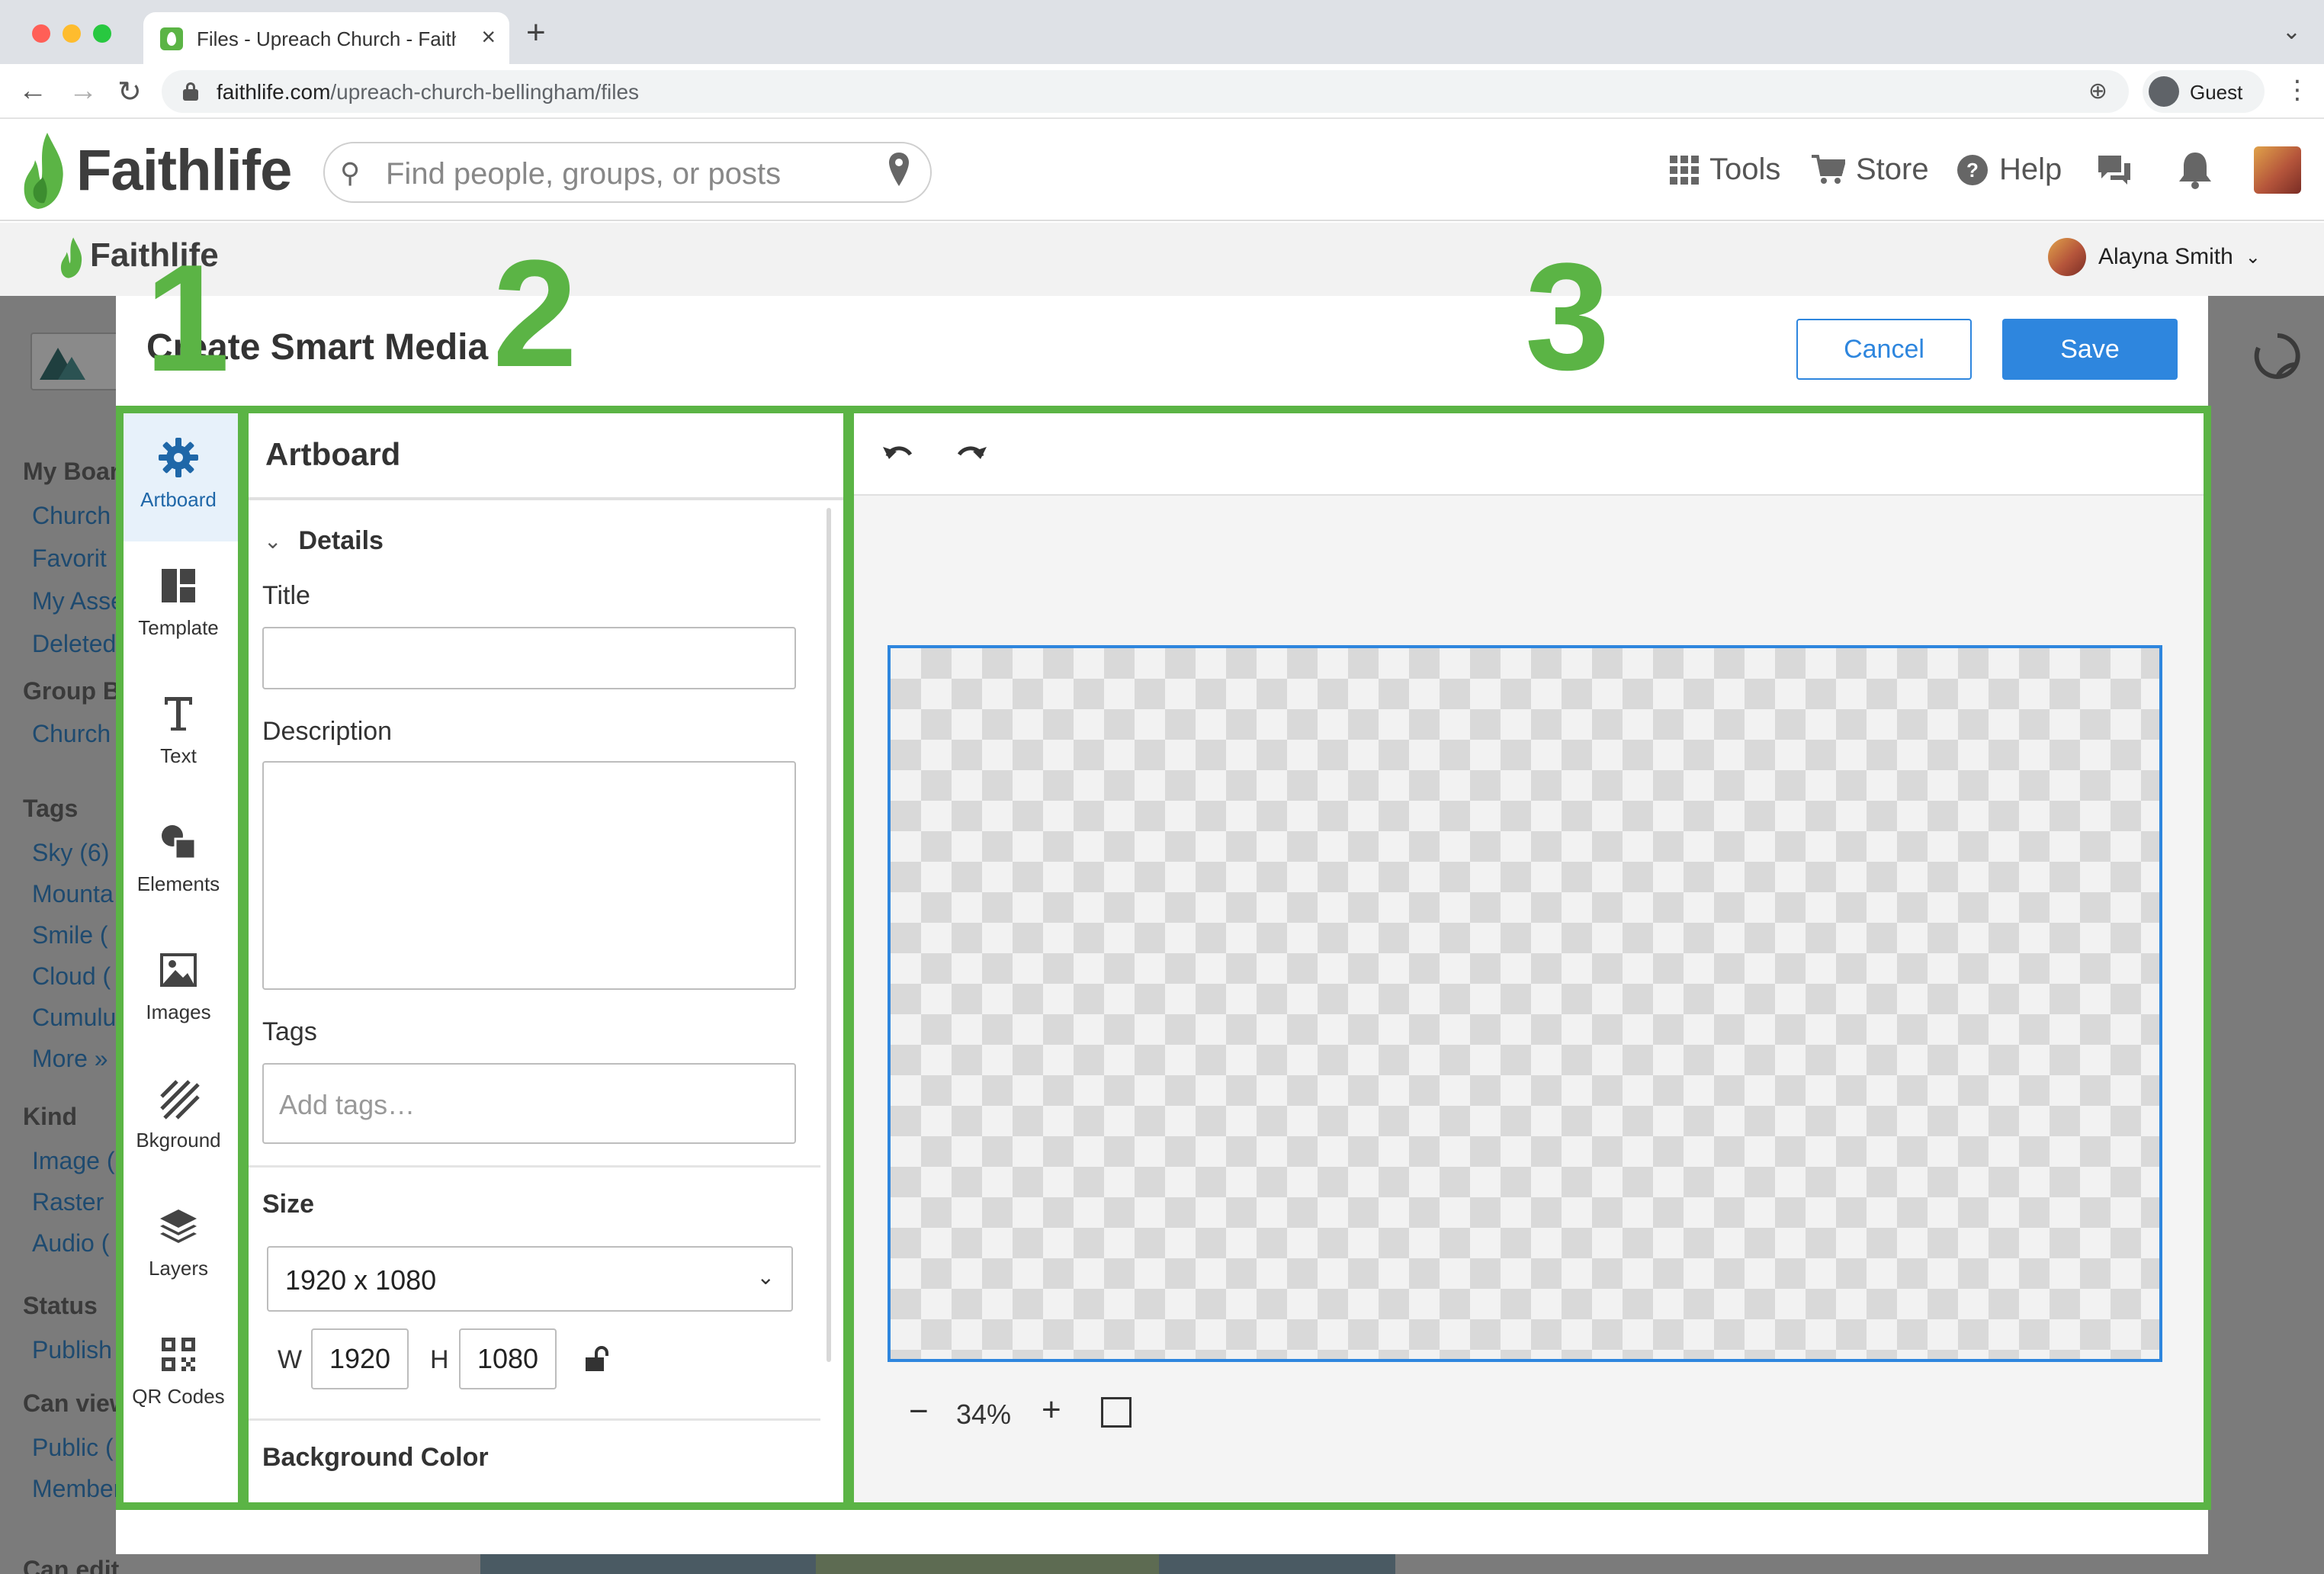 The width and height of the screenshot is (2324, 1574). I want to click on size-label: Size, so click(289, 1204).